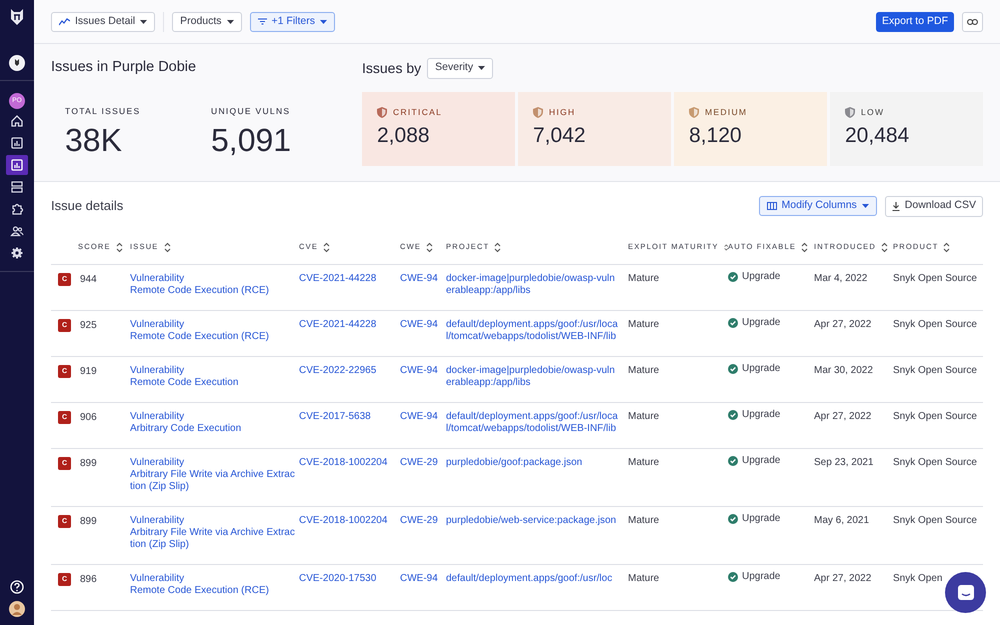 The image size is (1000, 625). Describe the element at coordinates (392, 68) in the screenshot. I see `group-by-label: Issues by` at that location.